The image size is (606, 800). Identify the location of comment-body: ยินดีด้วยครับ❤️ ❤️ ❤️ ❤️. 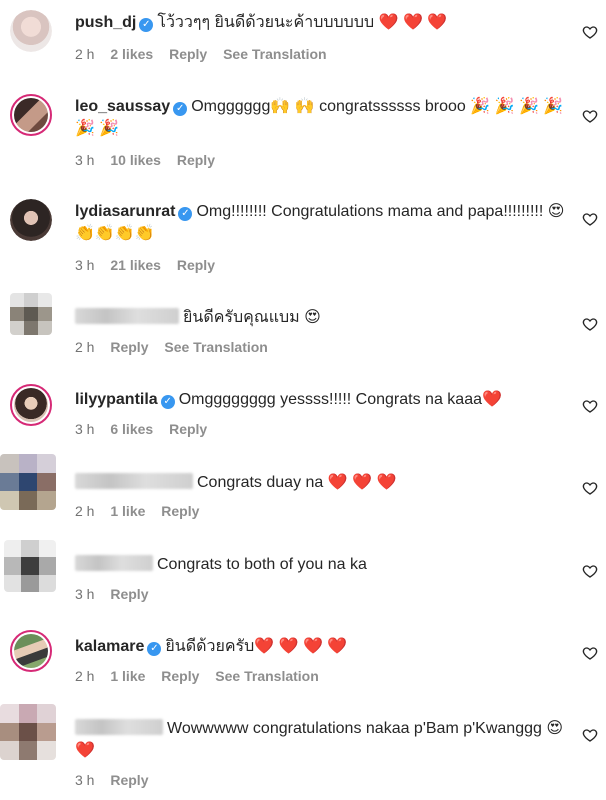
(256, 646).